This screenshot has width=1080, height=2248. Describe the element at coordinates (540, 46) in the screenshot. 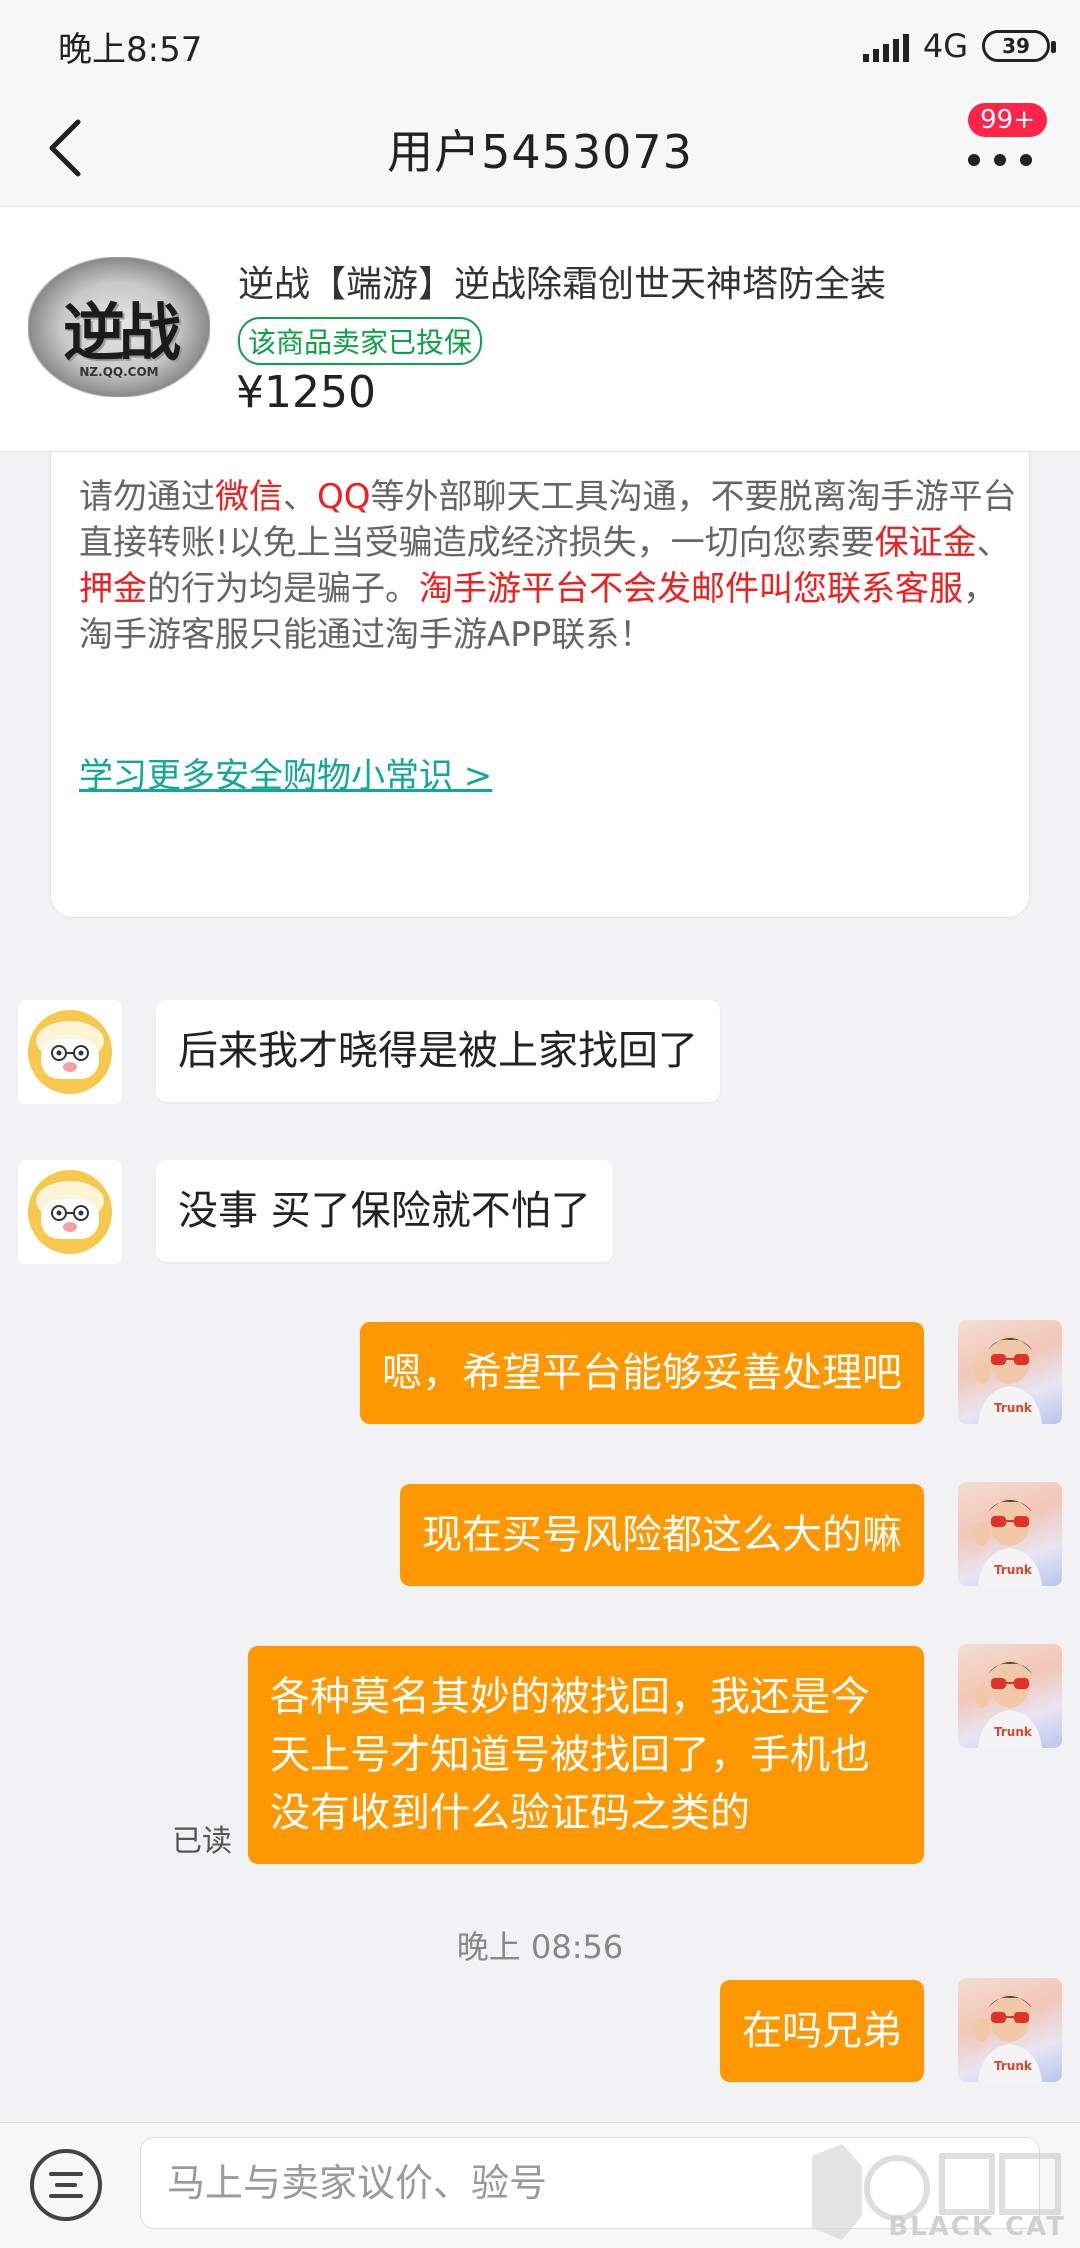

I see `status-bar: 晚上8:57 4G 39` at that location.